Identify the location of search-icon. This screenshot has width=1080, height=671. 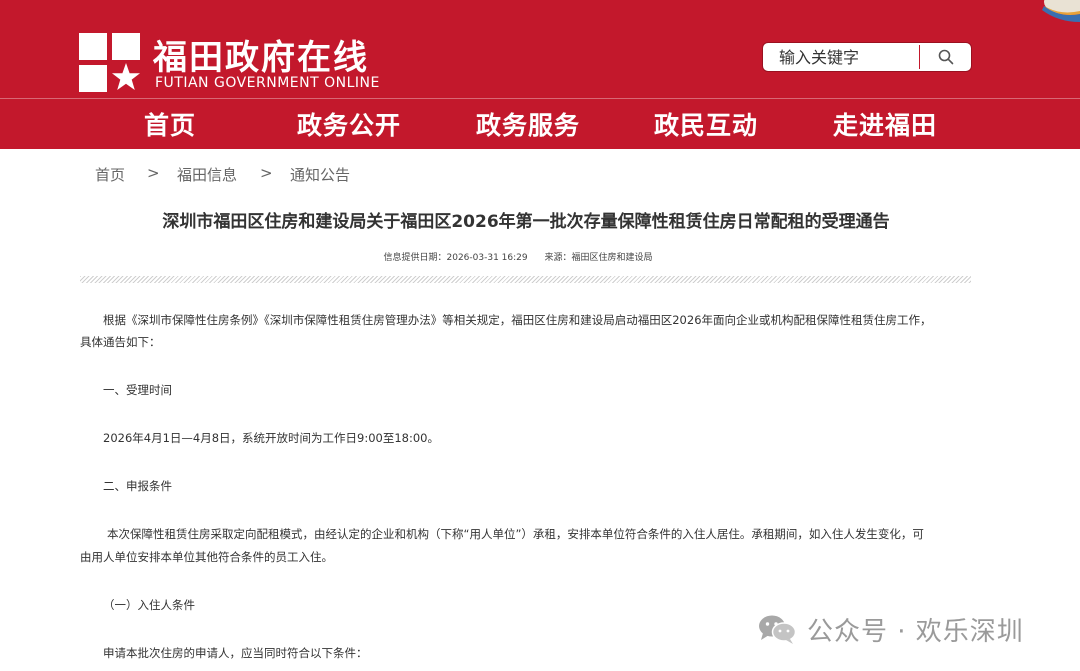
(945, 57).